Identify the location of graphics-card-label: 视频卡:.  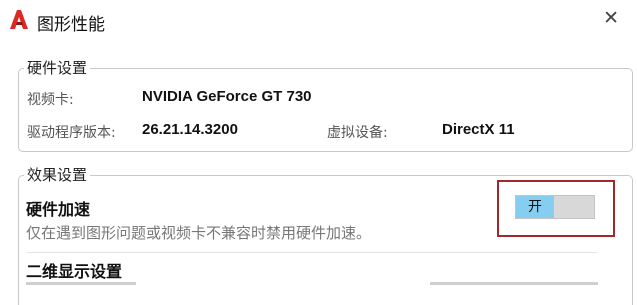
(50, 100).